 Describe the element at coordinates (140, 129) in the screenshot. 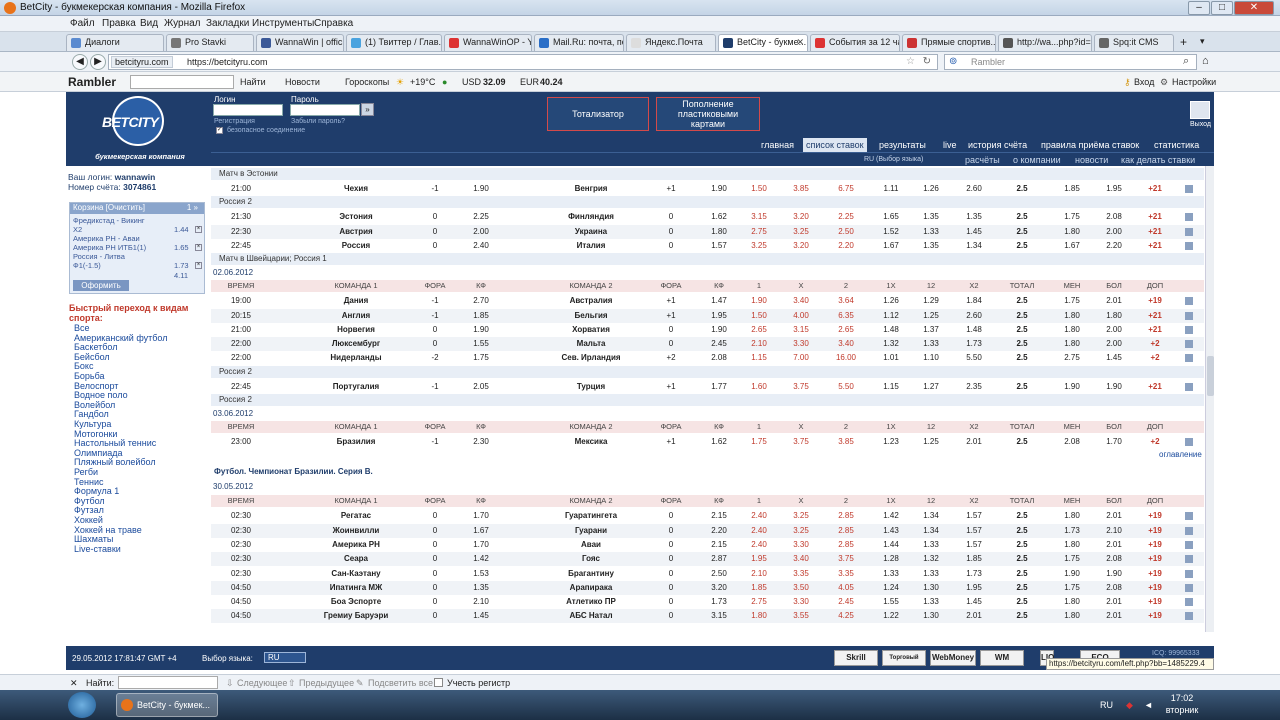

I see `betcity-logo: BETCITY букмекерская компания` at that location.